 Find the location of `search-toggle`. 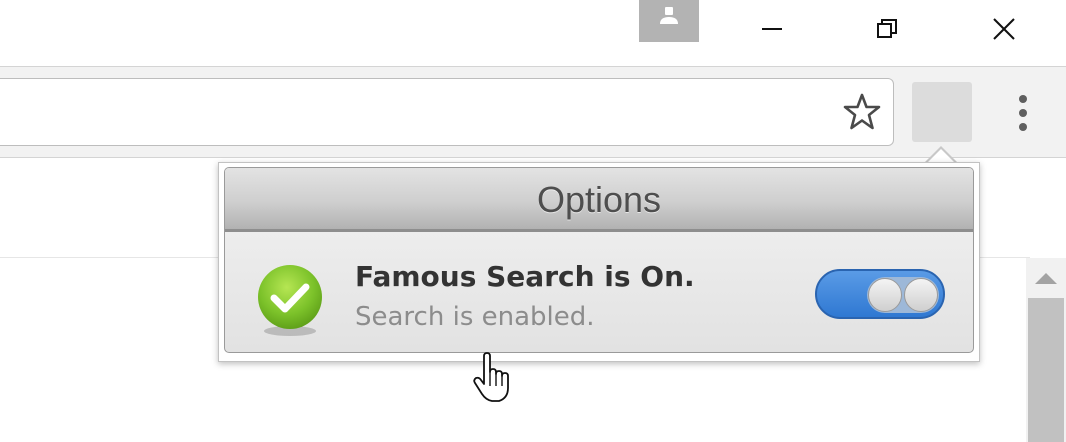

search-toggle is located at coordinates (880, 294).